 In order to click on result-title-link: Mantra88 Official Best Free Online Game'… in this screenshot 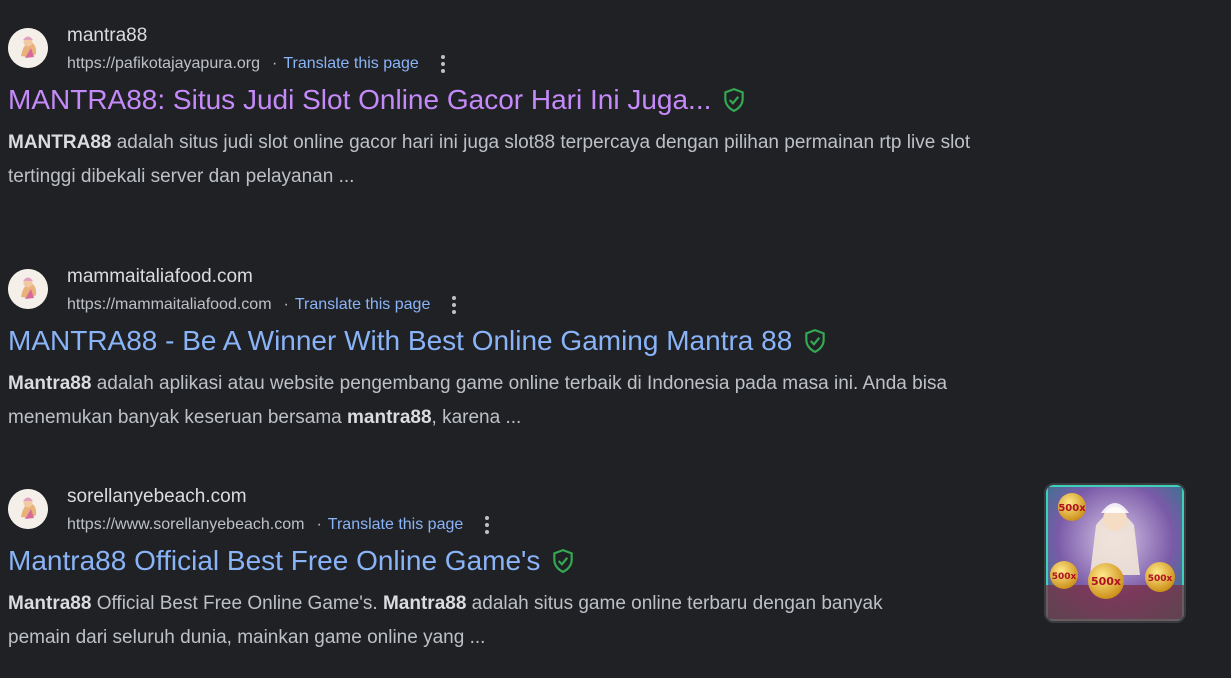, I will do `click(292, 561)`.